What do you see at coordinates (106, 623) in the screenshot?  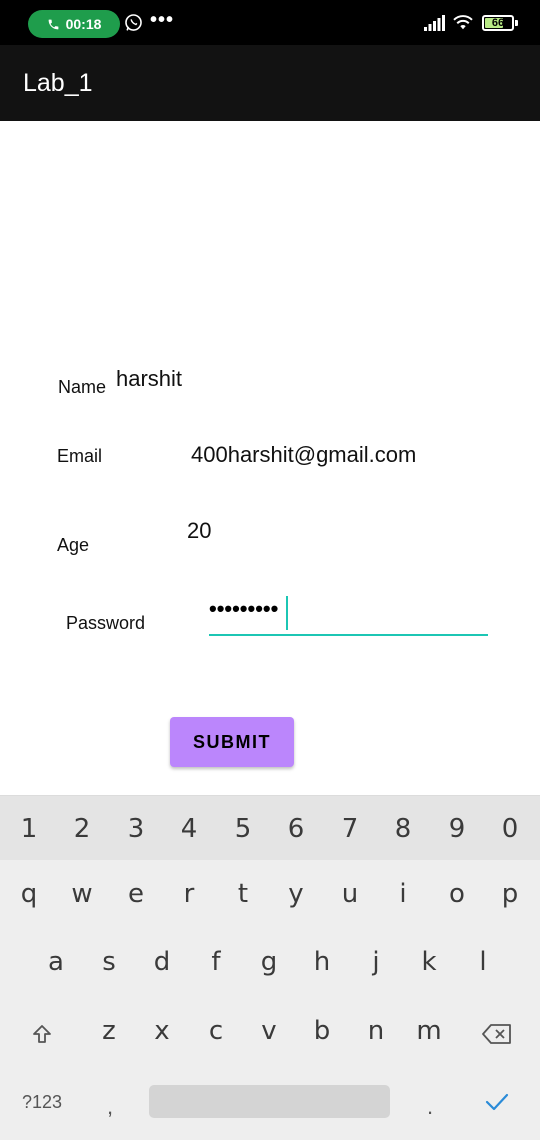 I see `password-label: Password` at bounding box center [106, 623].